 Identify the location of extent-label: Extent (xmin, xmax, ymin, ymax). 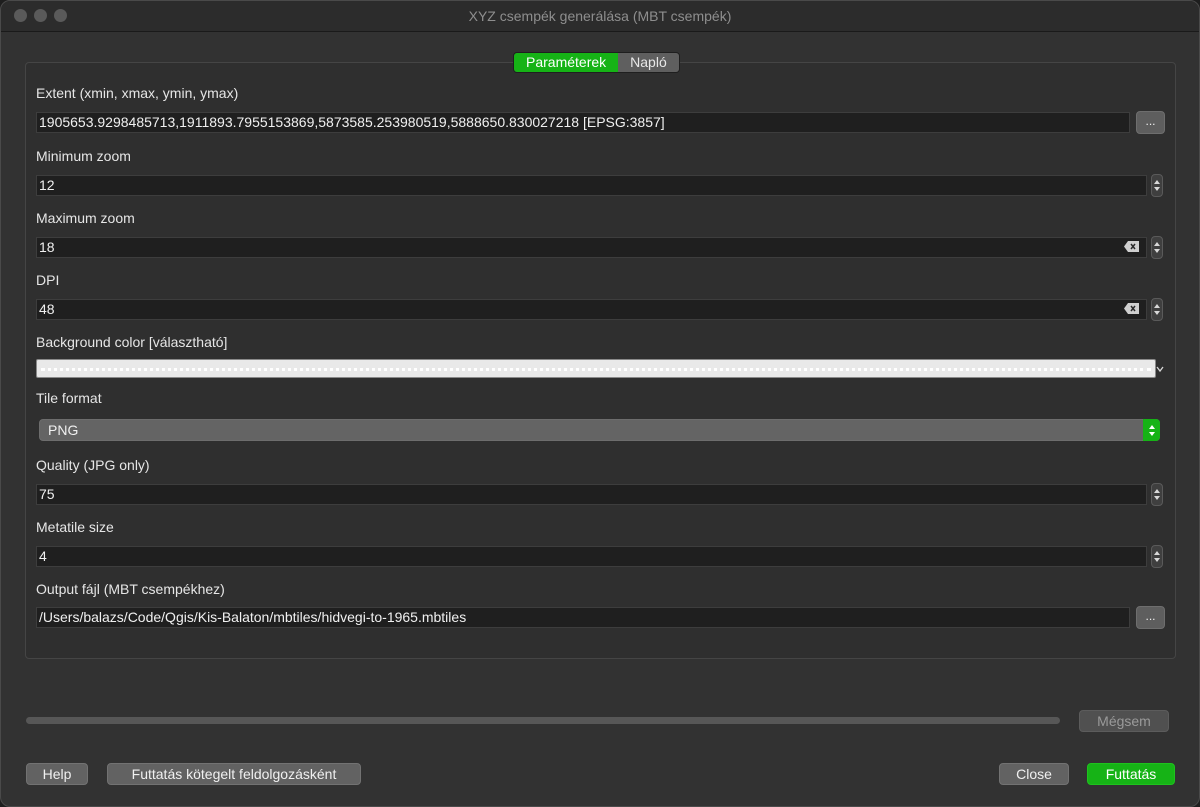
(137, 93).